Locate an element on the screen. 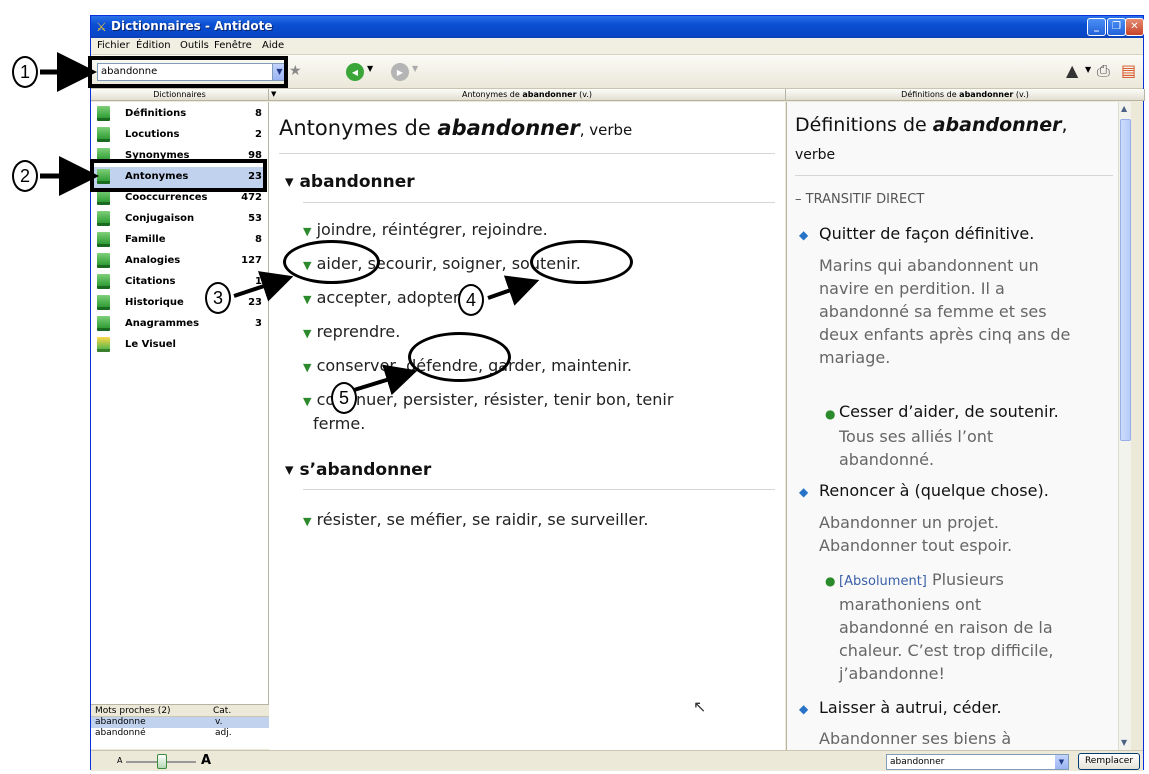 The width and height of the screenshot is (1149, 774). annotation-number-4: 4 is located at coordinates (471, 300).